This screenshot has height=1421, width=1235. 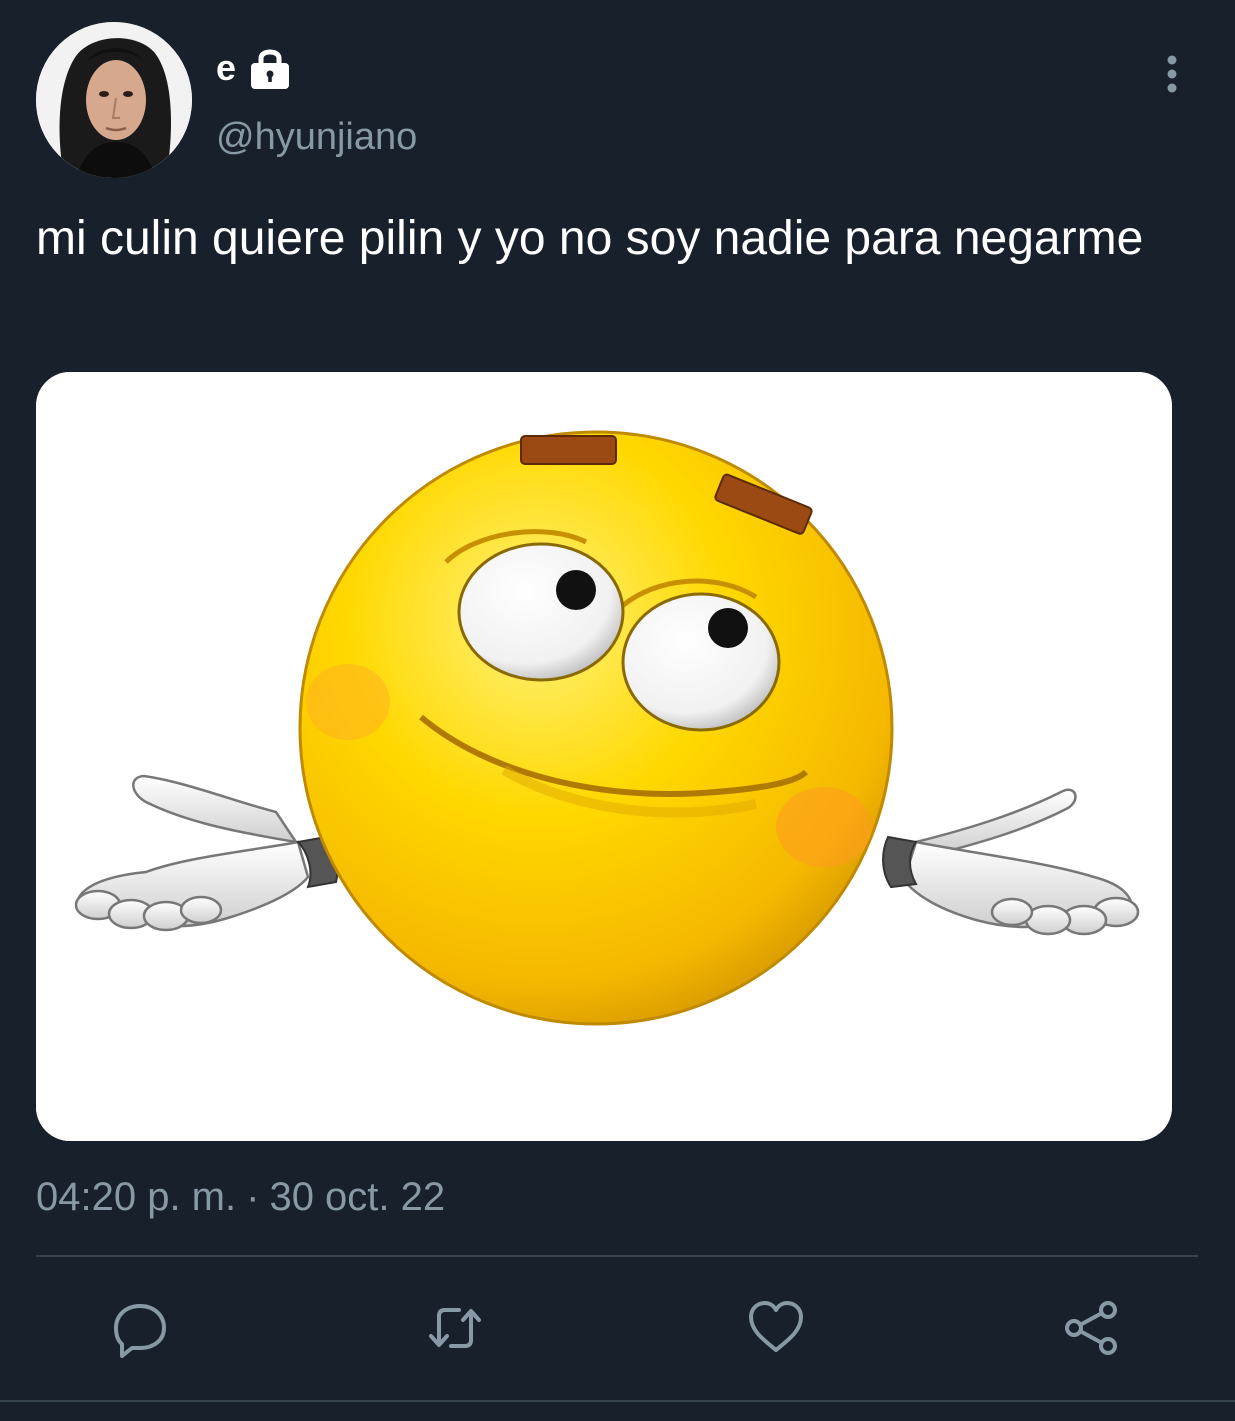 I want to click on tweet-date: 30 oct. 22, so click(x=357, y=1197).